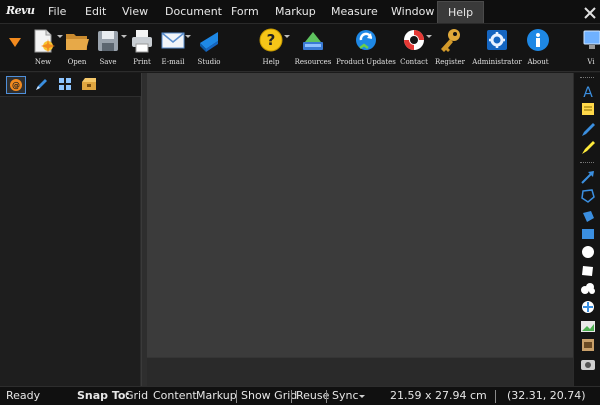 The height and width of the screenshot is (405, 600). Describe the element at coordinates (362, 396) in the screenshot. I see `sync-chevron-down-icon` at that location.